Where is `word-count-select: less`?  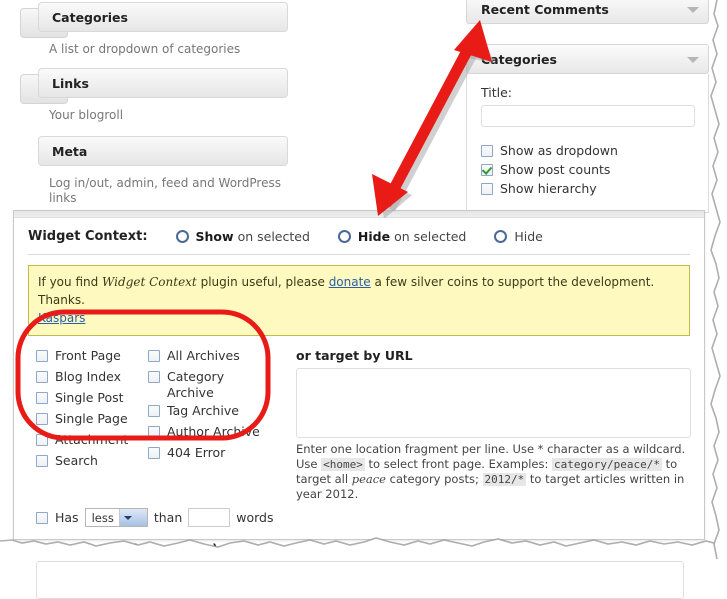
word-count-select: less is located at coordinates (116, 517).